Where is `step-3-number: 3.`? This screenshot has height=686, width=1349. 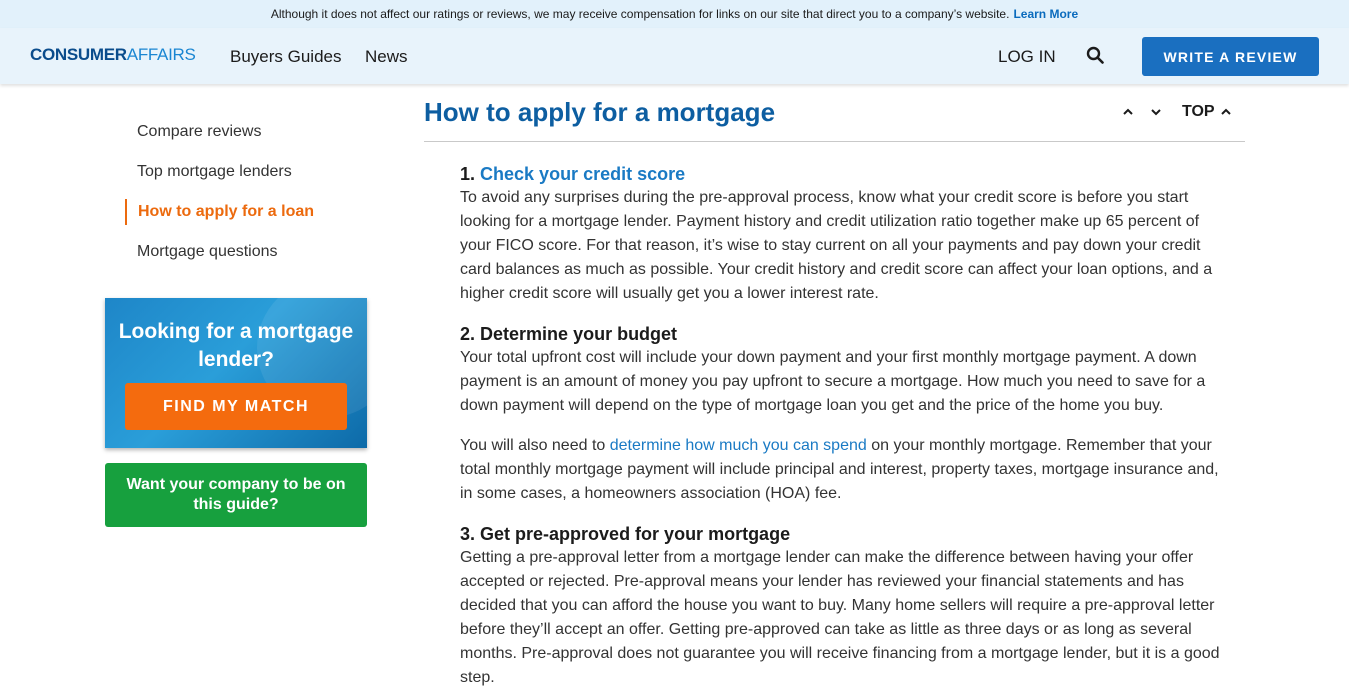 step-3-number: 3. is located at coordinates (468, 534).